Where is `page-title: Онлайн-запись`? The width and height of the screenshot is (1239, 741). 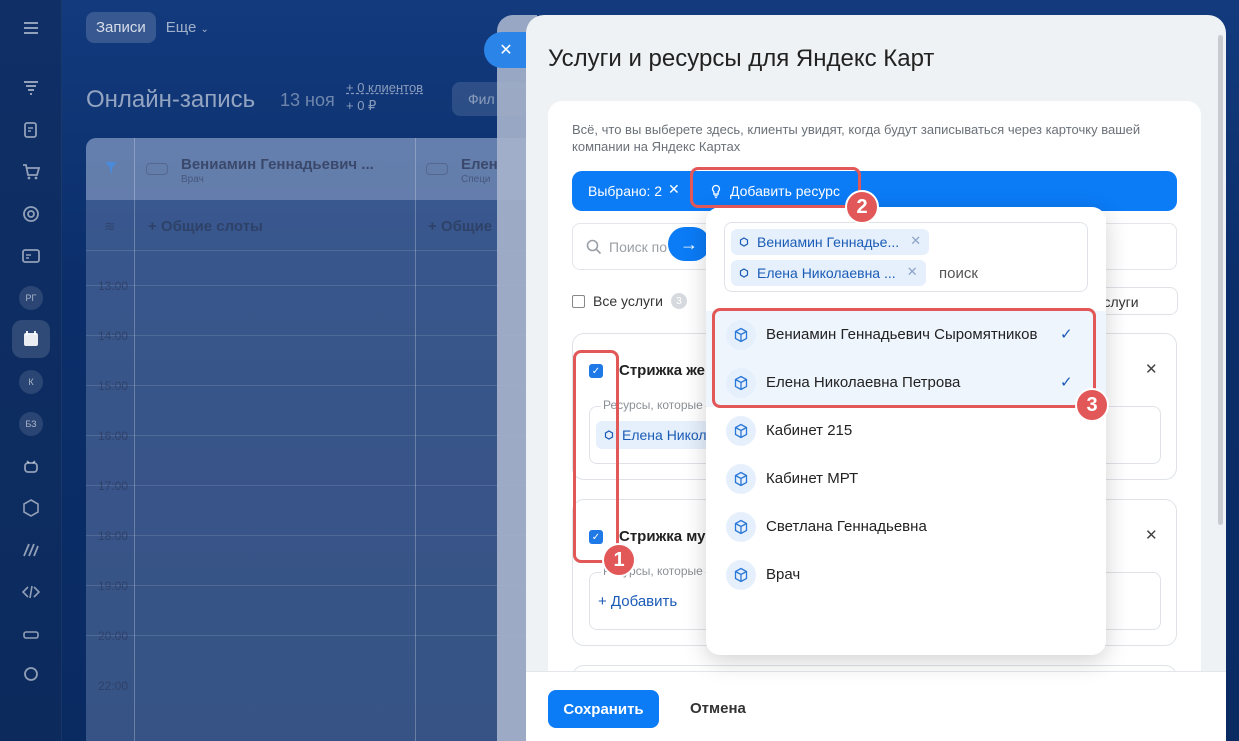 page-title: Онлайн-запись is located at coordinates (171, 99).